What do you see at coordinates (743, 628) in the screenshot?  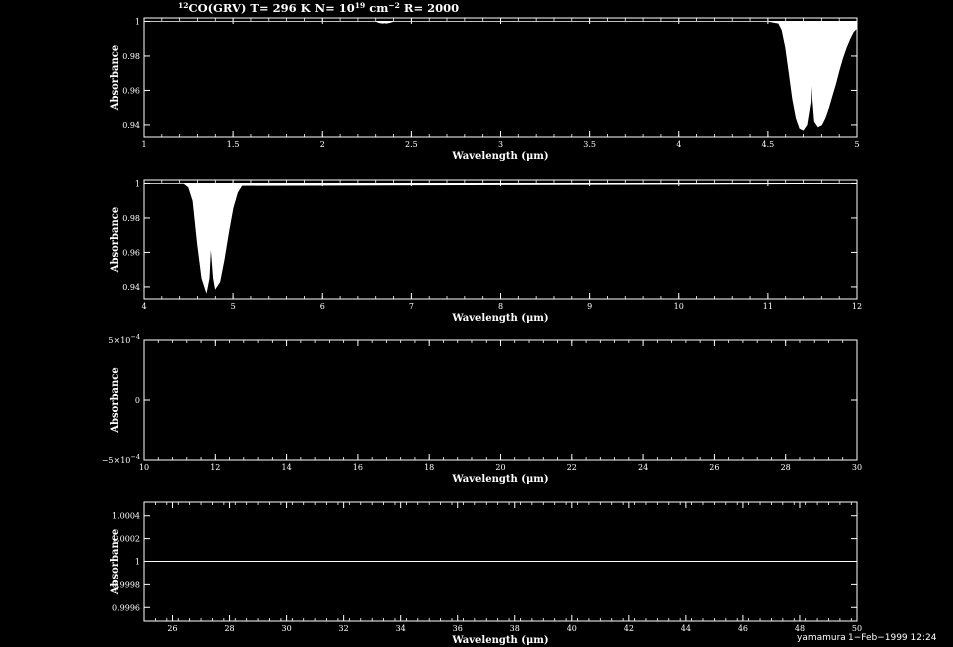 I see `x-tick-label: 46` at bounding box center [743, 628].